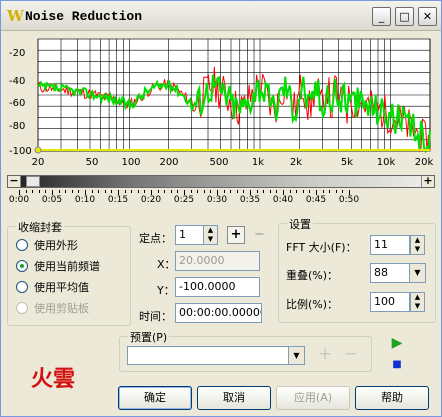 This screenshot has width=442, height=417. What do you see at coordinates (155, 316) in the screenshot?
I see `time-label: 时间：` at bounding box center [155, 316].